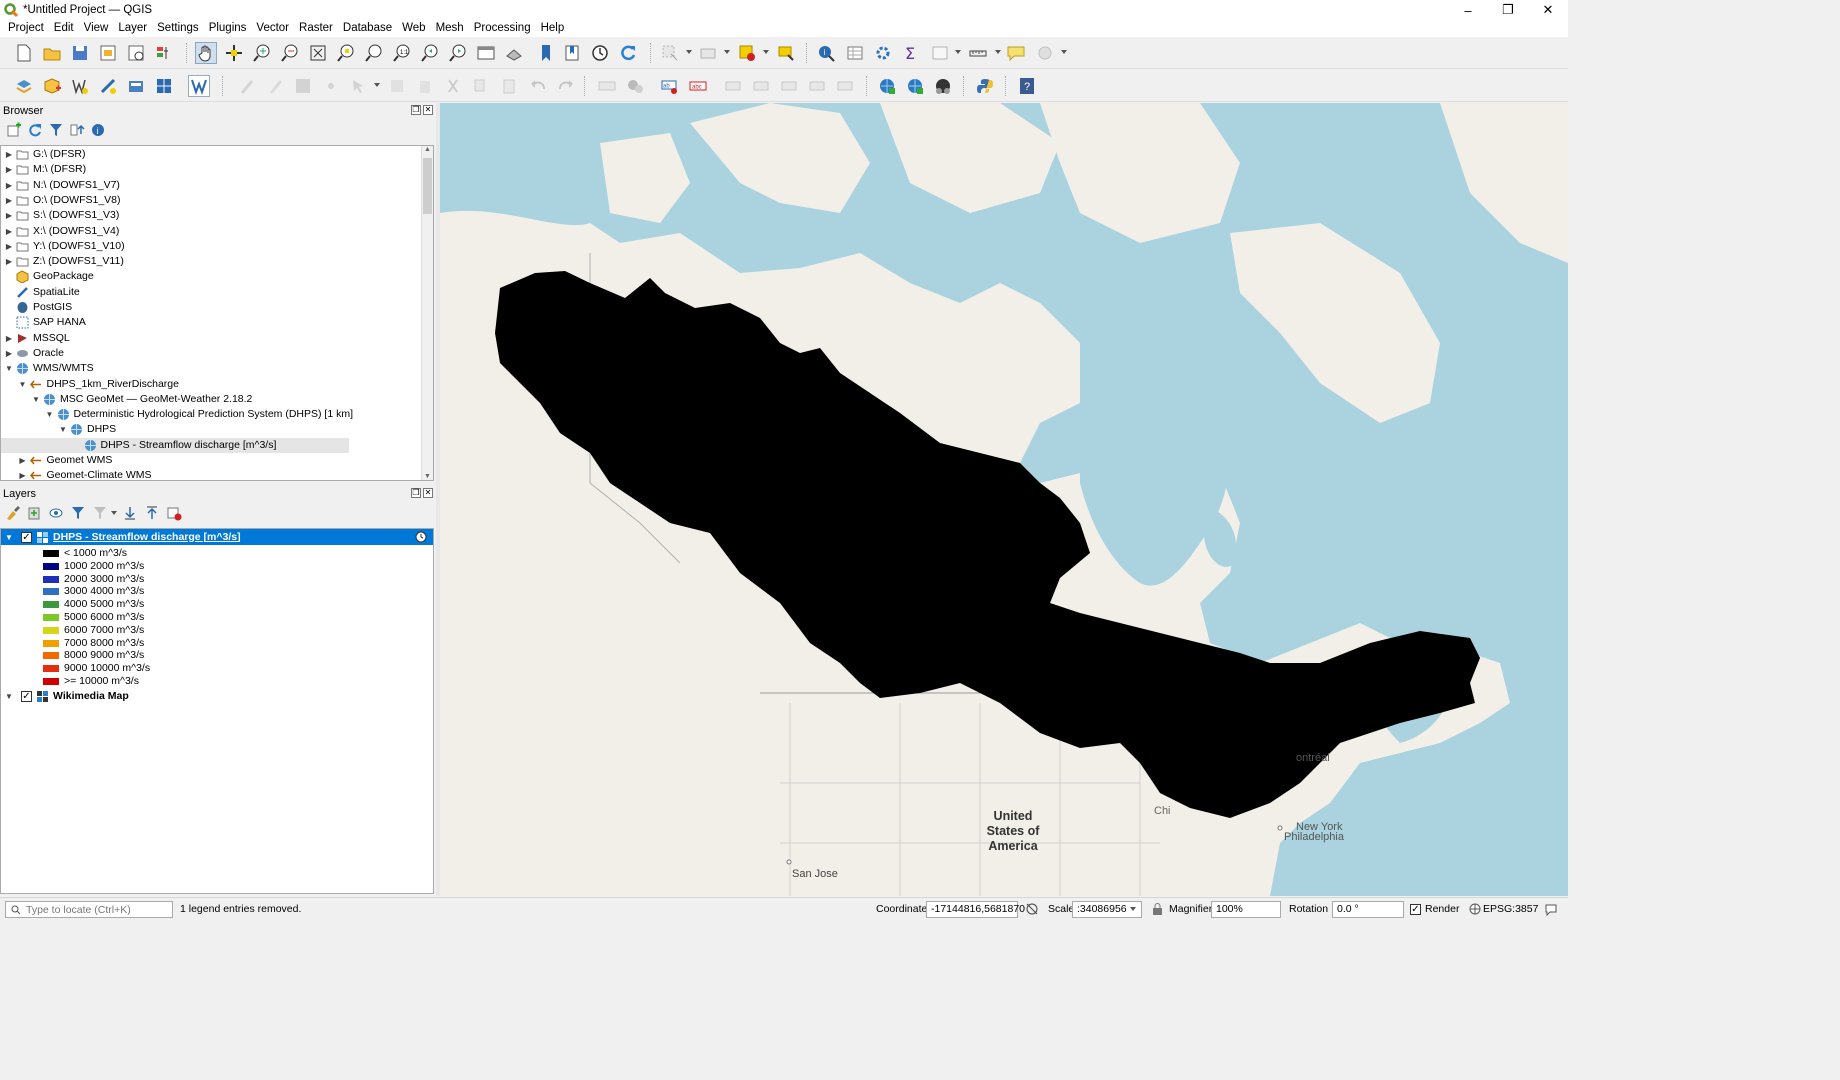 Image resolution: width=1840 pixels, height=1080 pixels. I want to click on new-spatialite-layer-icon, so click(108, 86).